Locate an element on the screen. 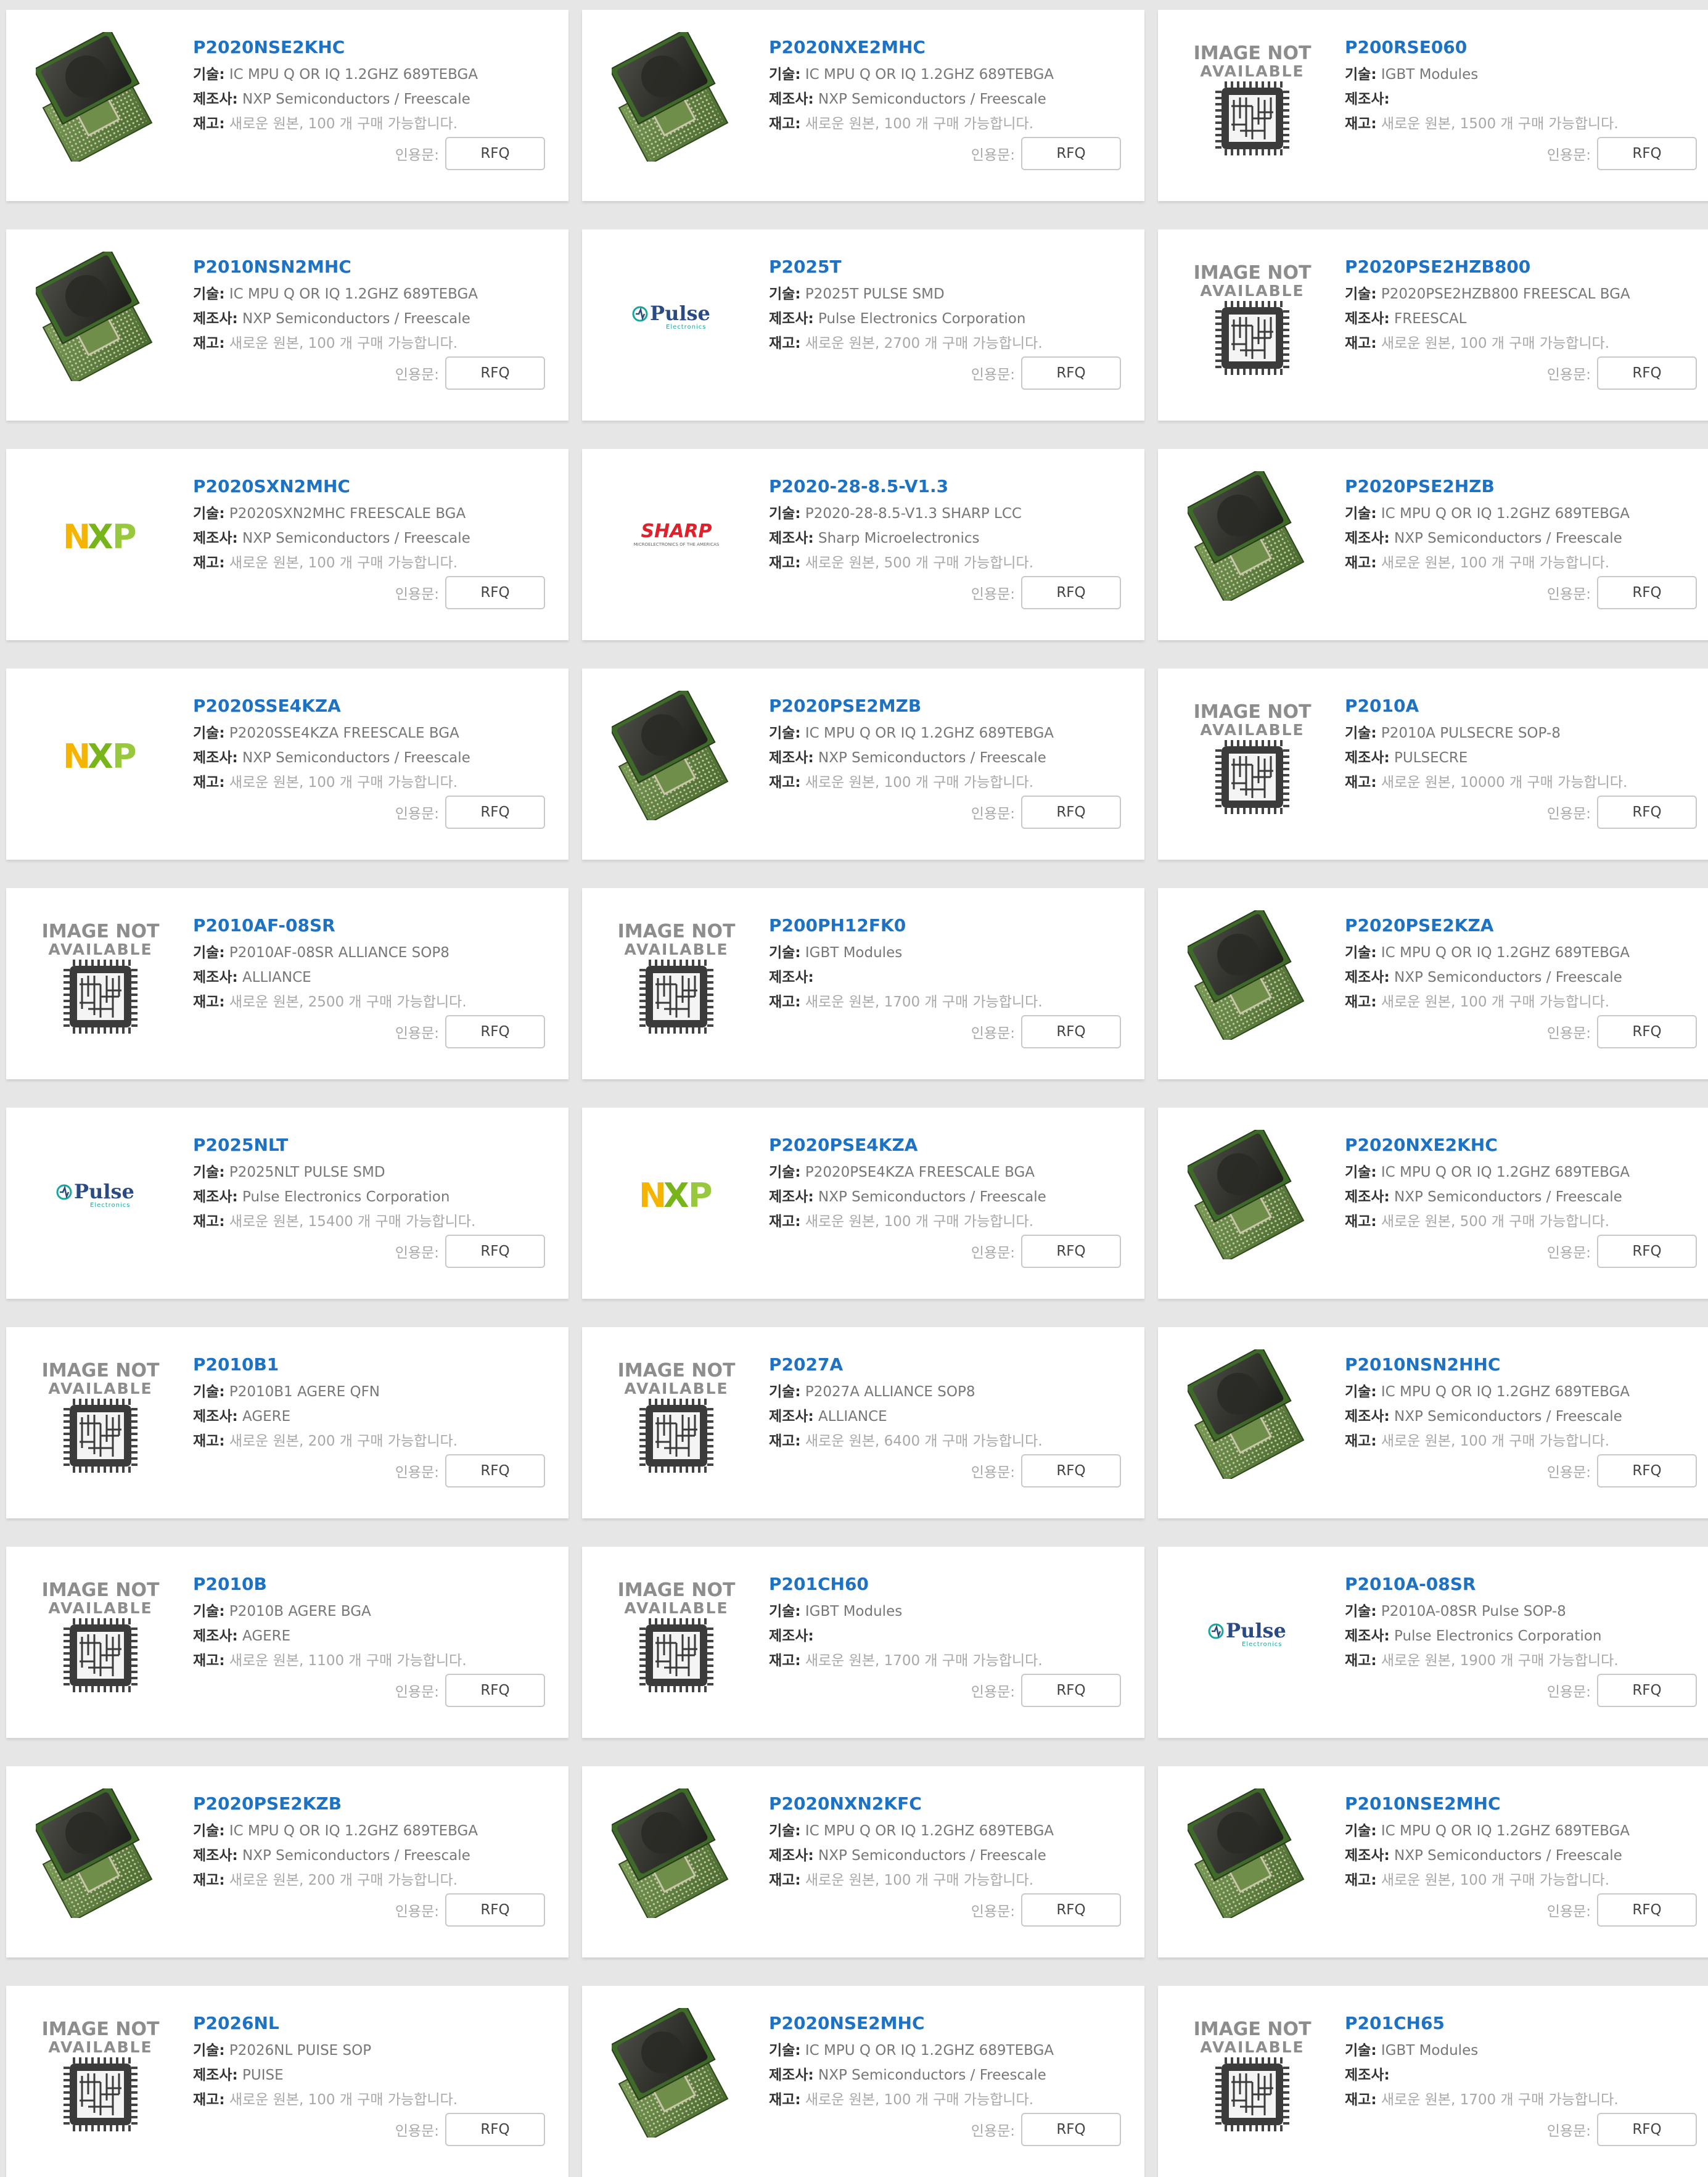  product-image: SHARP MICROELECTRONICS OF THE AMERICAS is located at coordinates (676, 536).